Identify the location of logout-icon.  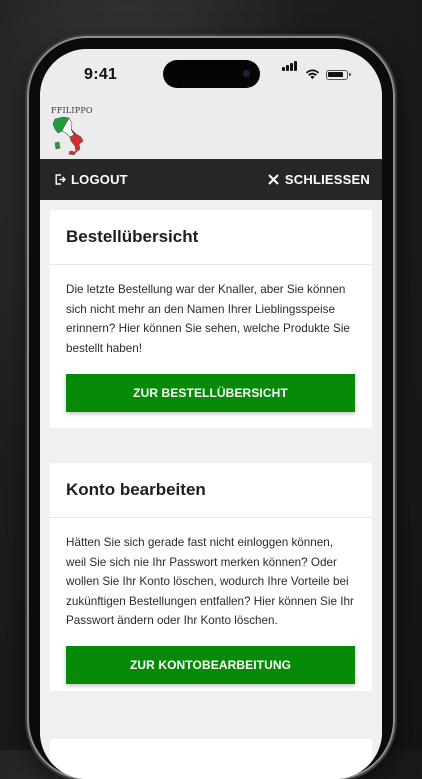
(60, 179).